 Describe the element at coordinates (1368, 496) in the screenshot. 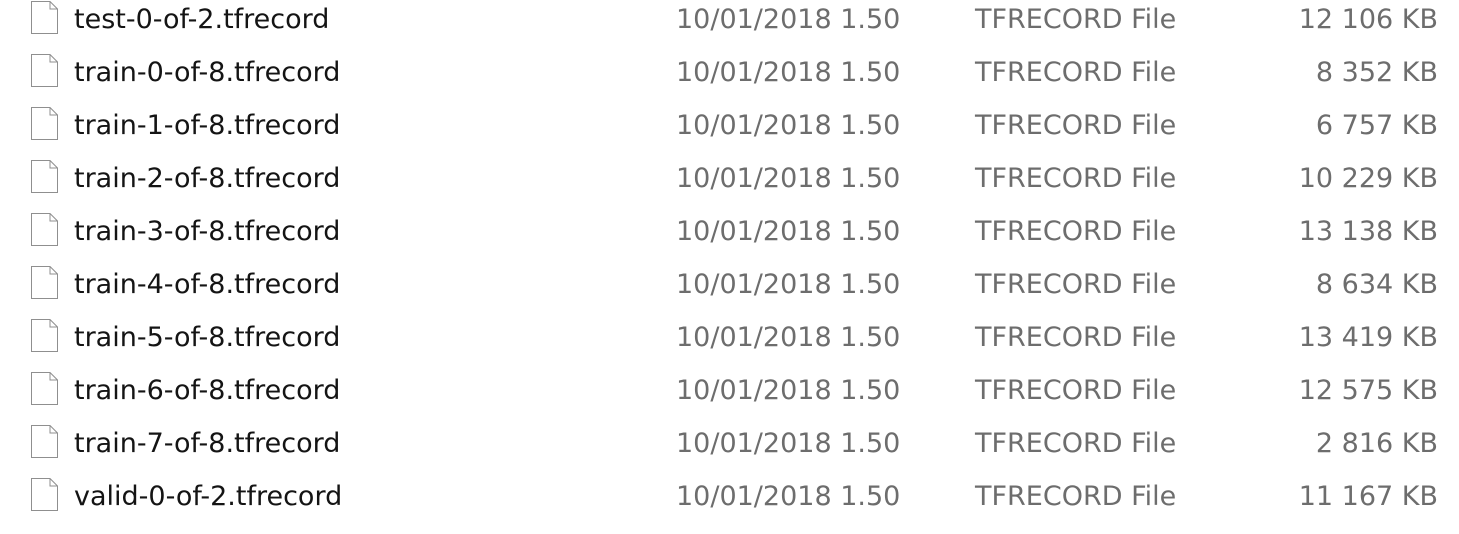

I see `file-size: 11 167 KB` at that location.